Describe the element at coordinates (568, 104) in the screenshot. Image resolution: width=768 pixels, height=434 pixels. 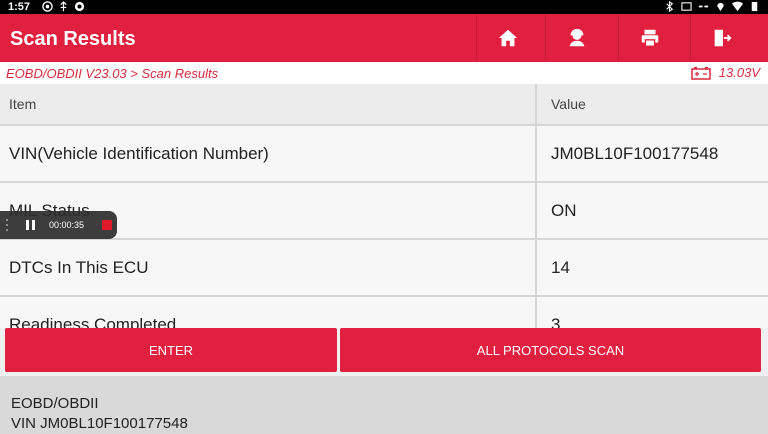
I see `column-header-value: Value` at that location.